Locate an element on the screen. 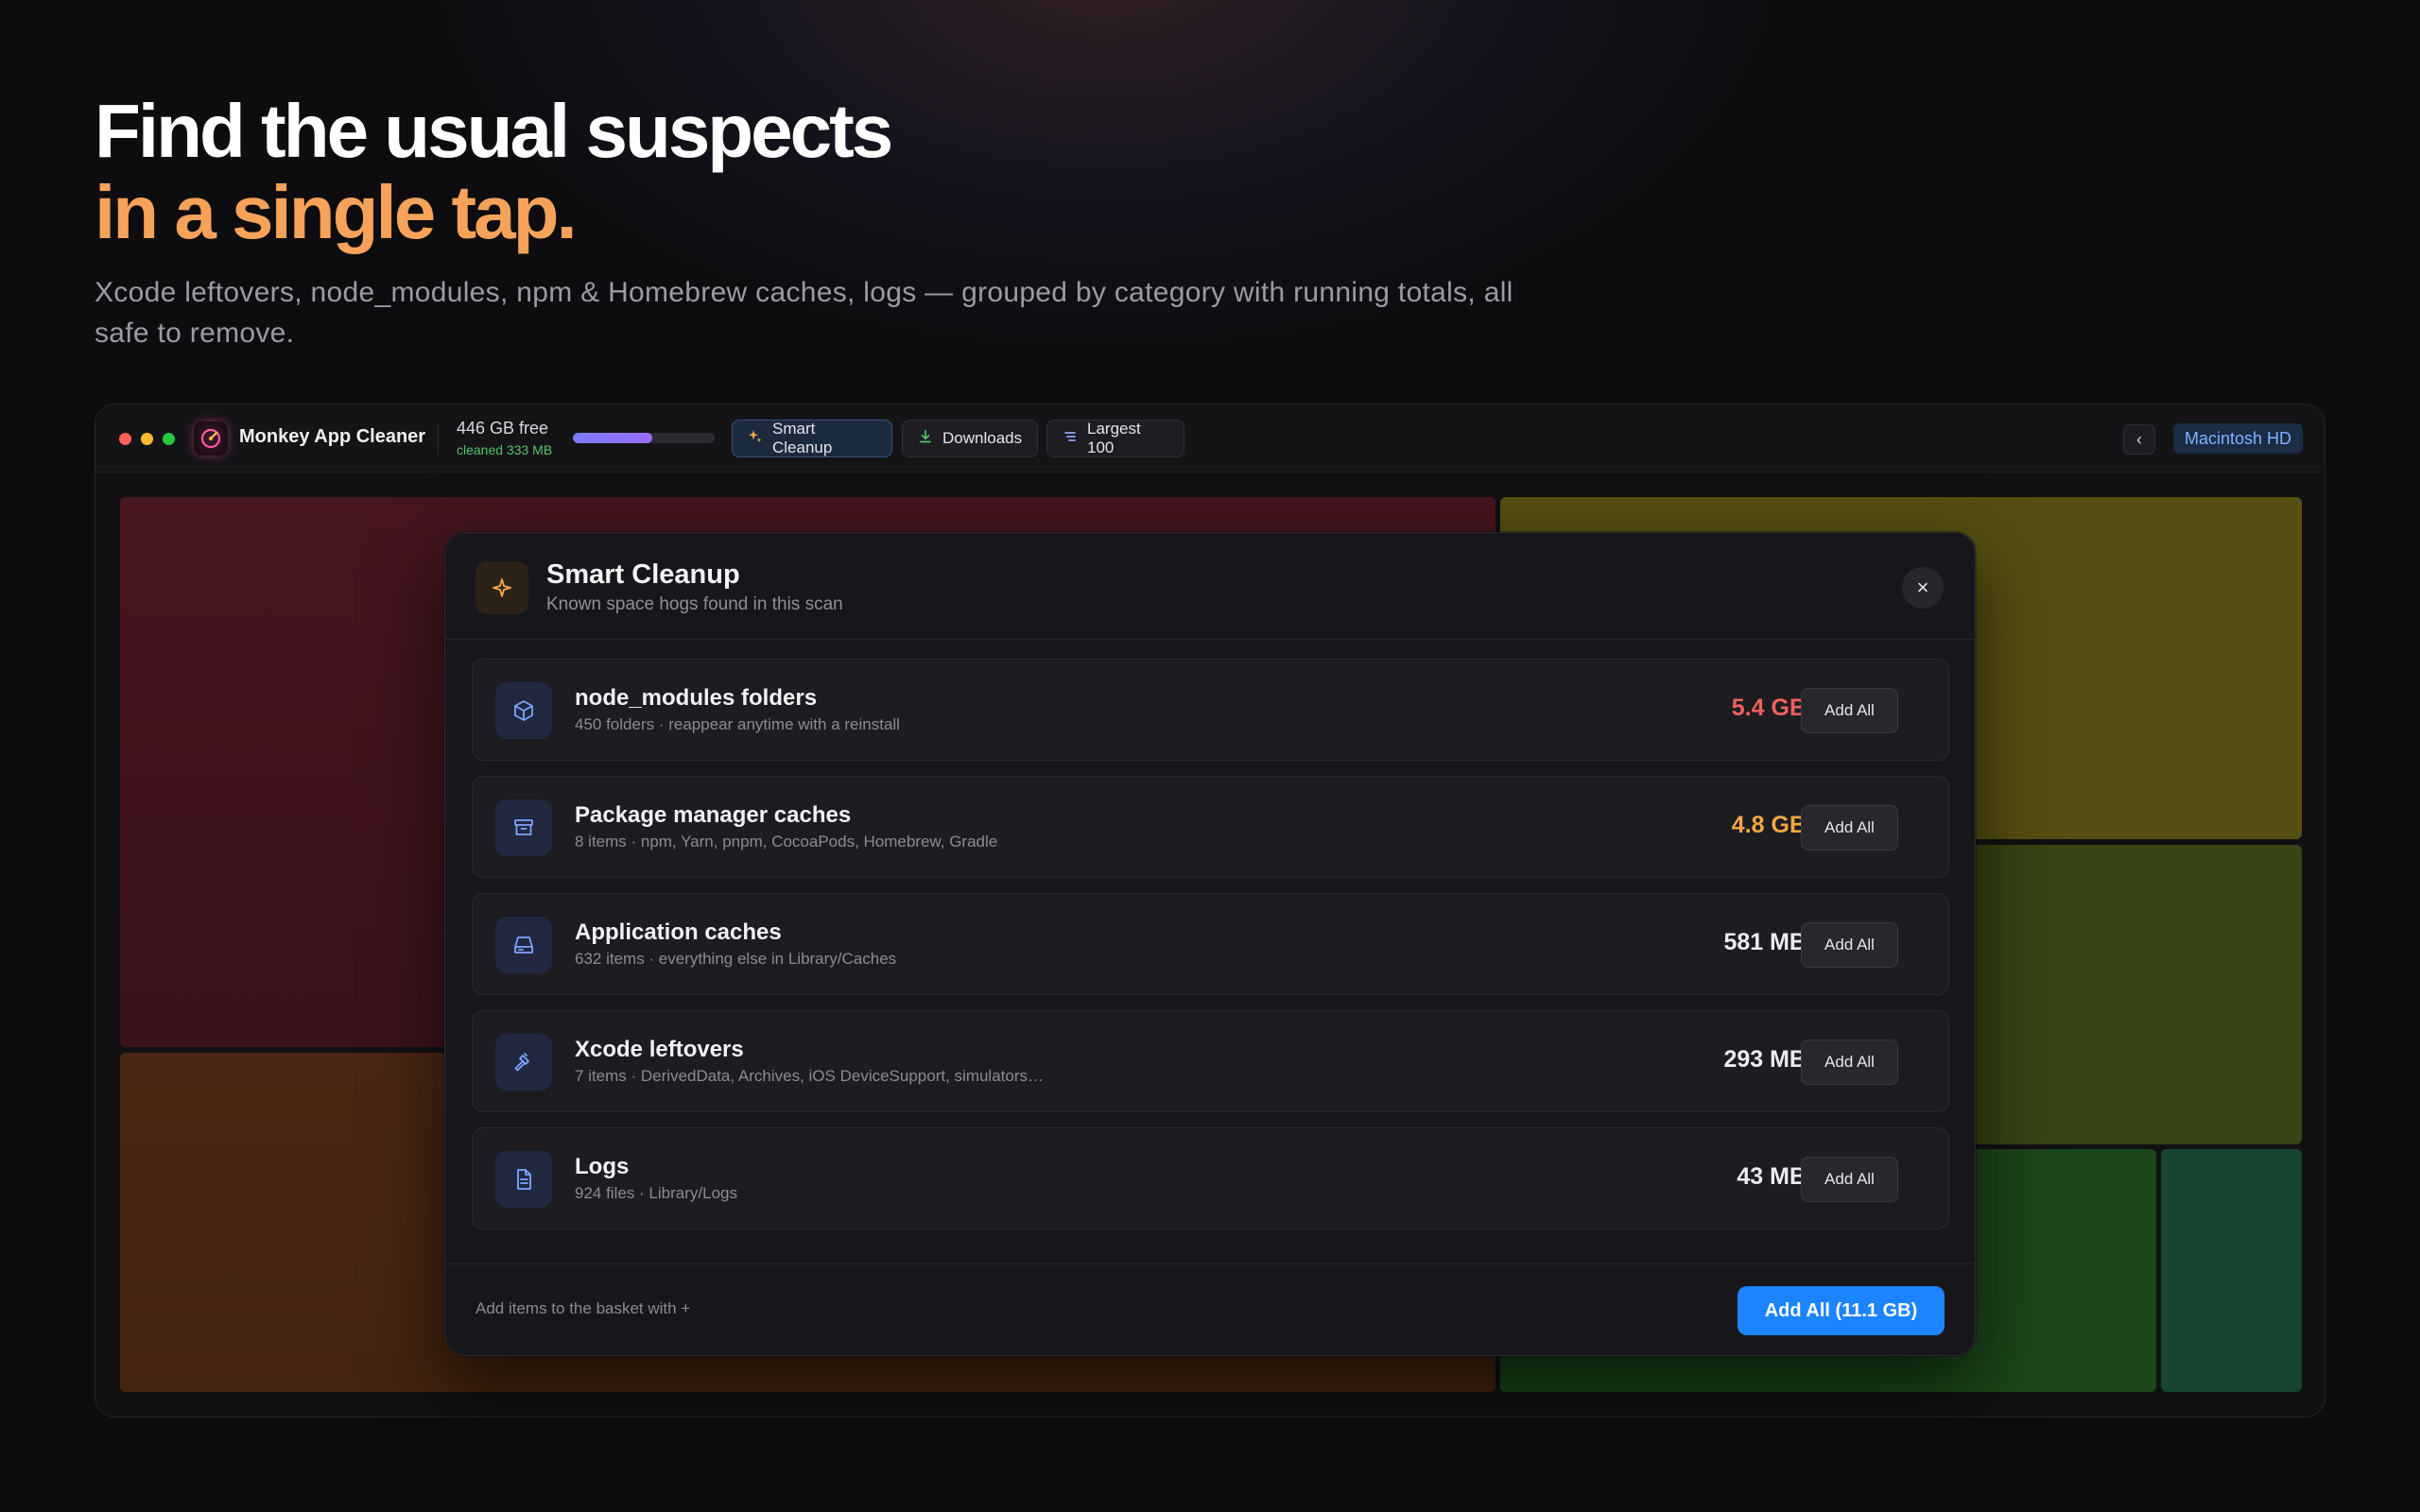  disk-cleaned-label: cleaned 333 MB is located at coordinates (505, 449).